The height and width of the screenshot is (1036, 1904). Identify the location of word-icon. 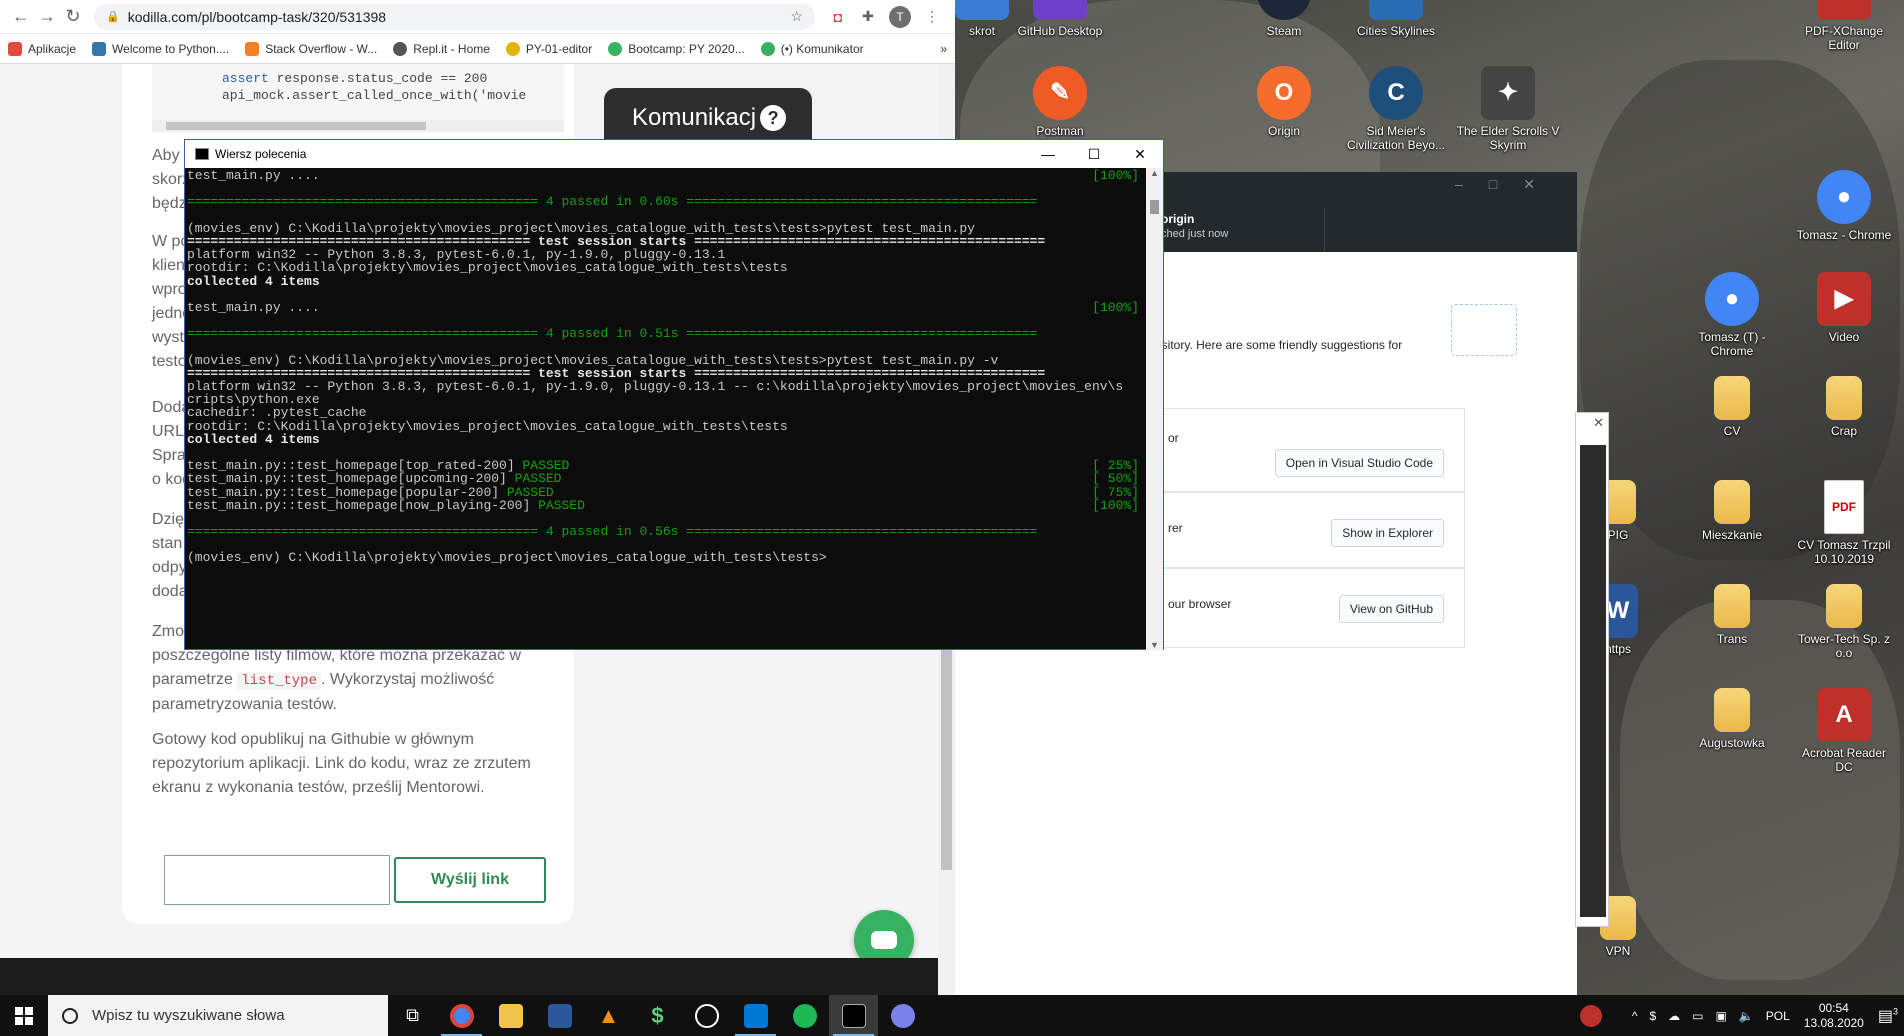
(559, 1015).